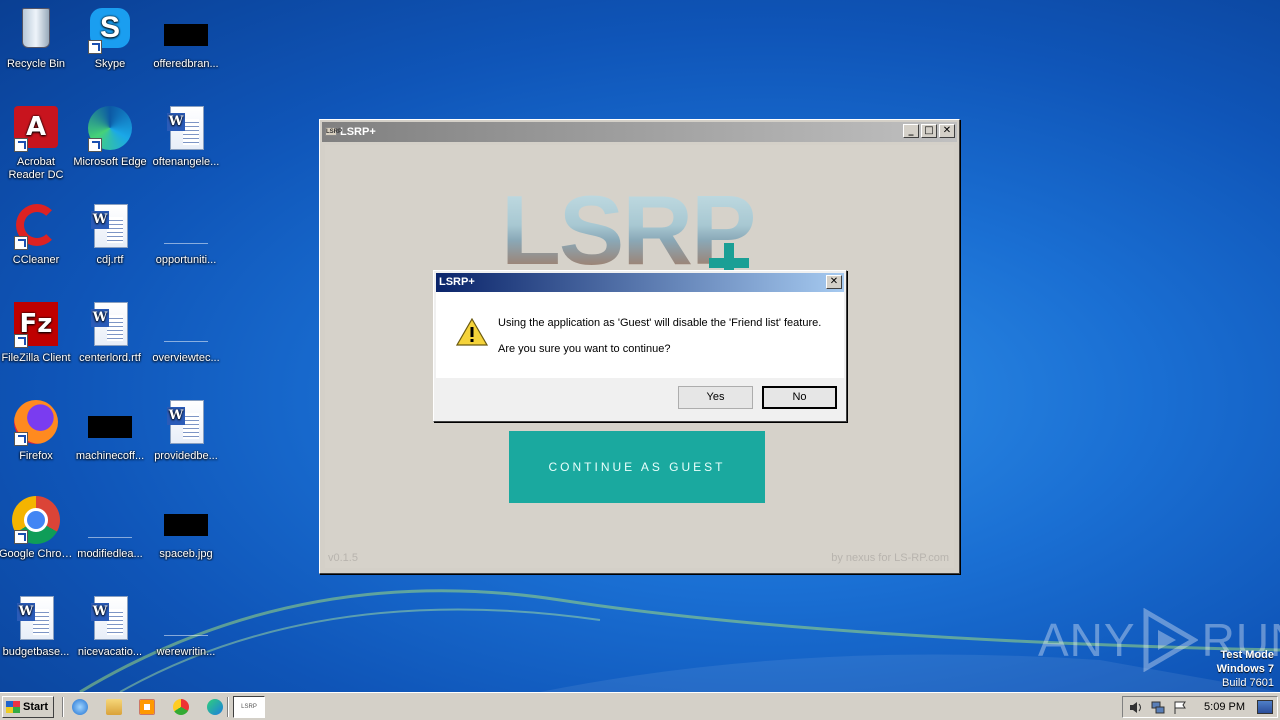  What do you see at coordinates (80, 707) in the screenshot?
I see `internet-explorer-icon` at bounding box center [80, 707].